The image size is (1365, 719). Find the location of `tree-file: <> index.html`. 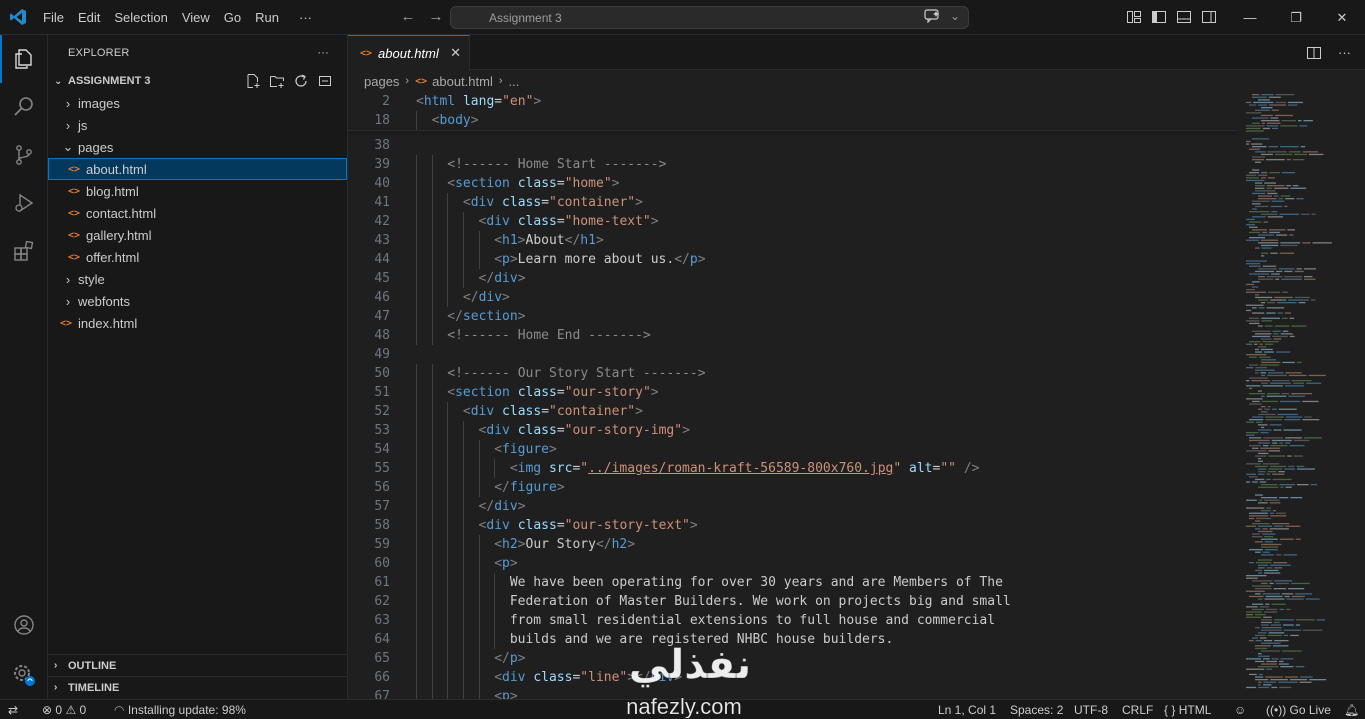

tree-file: <> index.html is located at coordinates (197, 323).